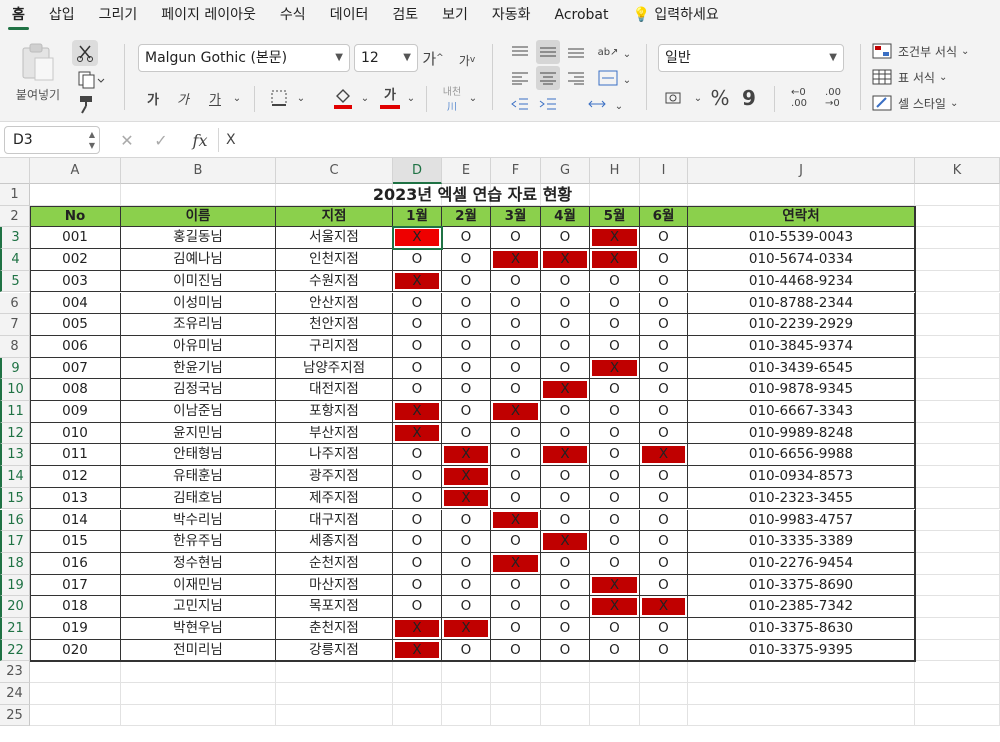 Image resolution: width=1000 pixels, height=742 pixels. What do you see at coordinates (15, 477) in the screenshot?
I see `row-header-14: 14` at bounding box center [15, 477].